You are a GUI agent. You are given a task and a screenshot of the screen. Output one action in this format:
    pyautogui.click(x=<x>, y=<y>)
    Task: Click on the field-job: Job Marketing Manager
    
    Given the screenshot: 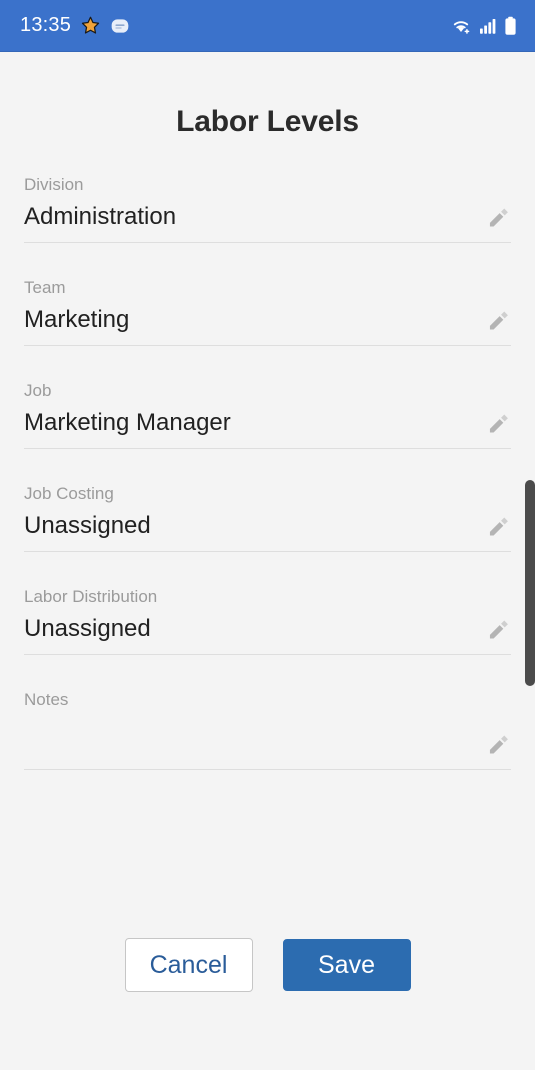 What is the action you would take?
    pyautogui.click(x=267, y=414)
    